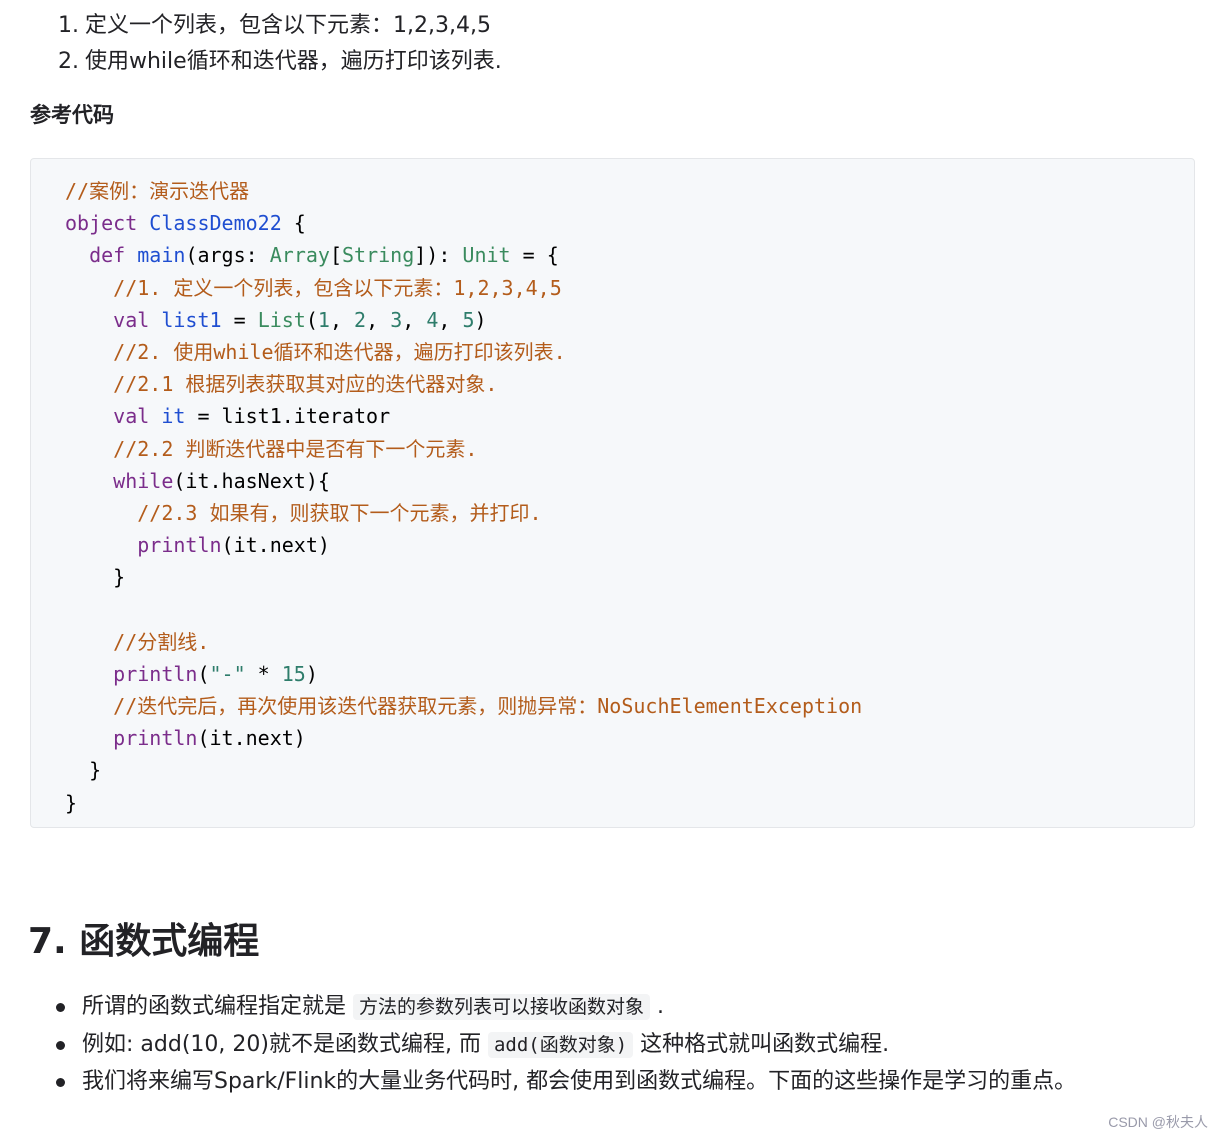 The image size is (1224, 1140). What do you see at coordinates (534, 255) in the screenshot?
I see `code-token-plain: = {` at bounding box center [534, 255].